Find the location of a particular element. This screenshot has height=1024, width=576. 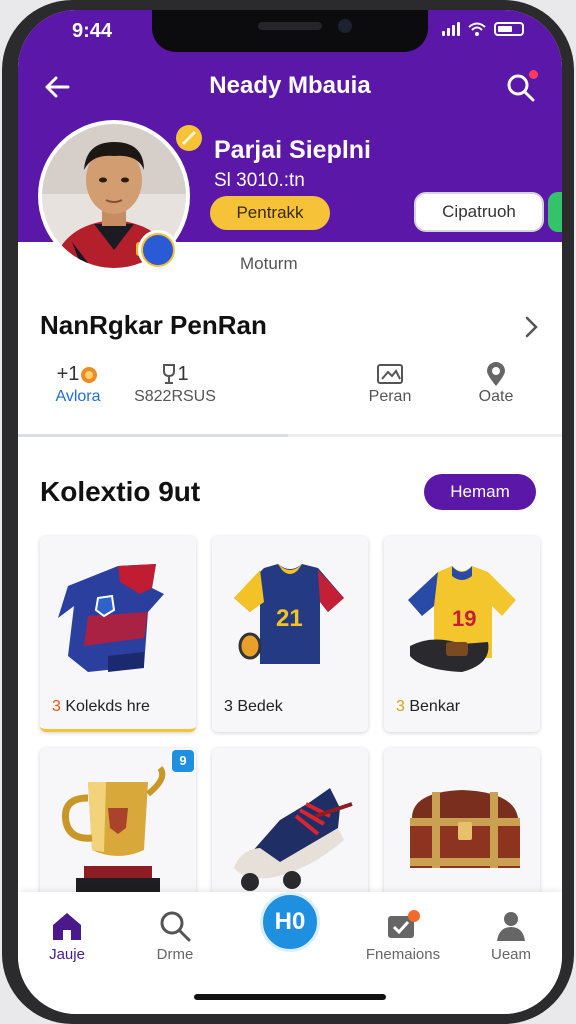

jersey-yellow-19: 19 is located at coordinates (462, 619).